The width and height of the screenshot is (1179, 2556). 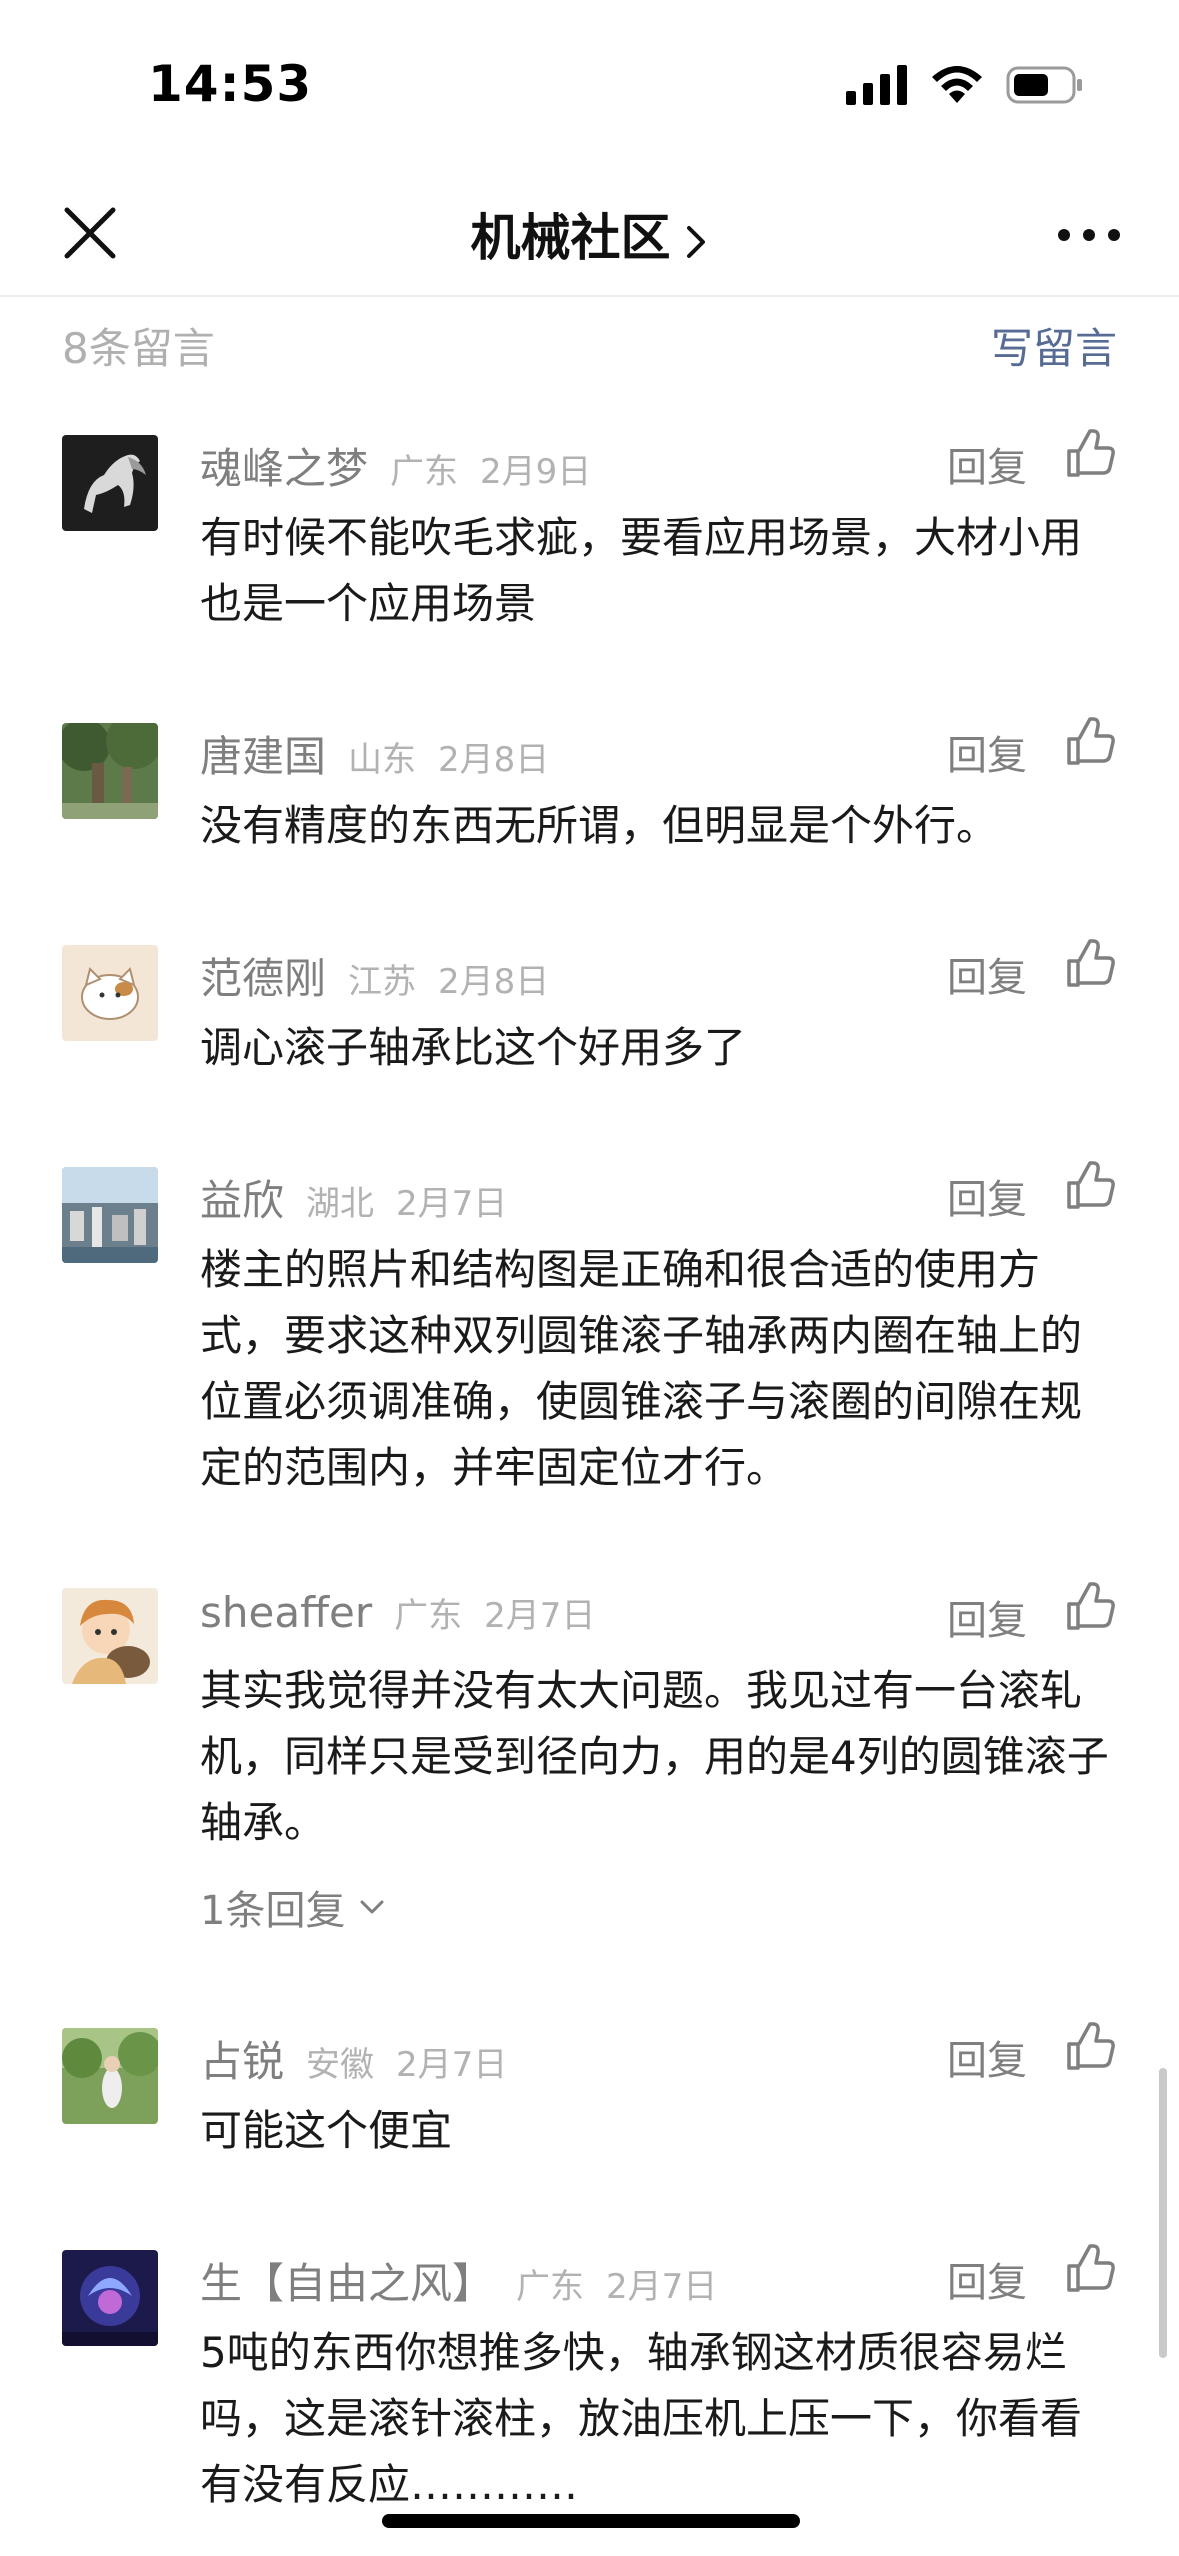 I want to click on comment-author: 占锐, so click(x=242, y=2058).